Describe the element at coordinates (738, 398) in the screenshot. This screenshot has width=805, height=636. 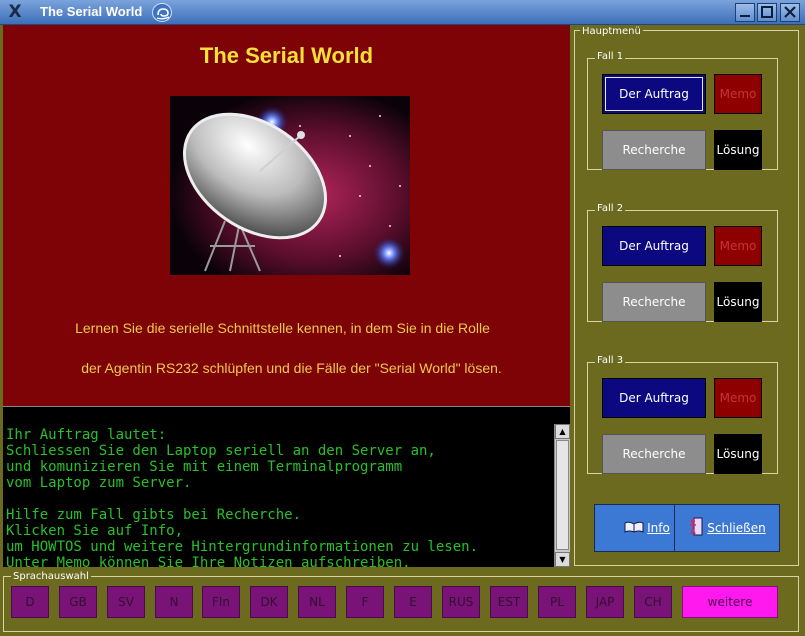
I see `case-3-memo-button: Memo` at that location.